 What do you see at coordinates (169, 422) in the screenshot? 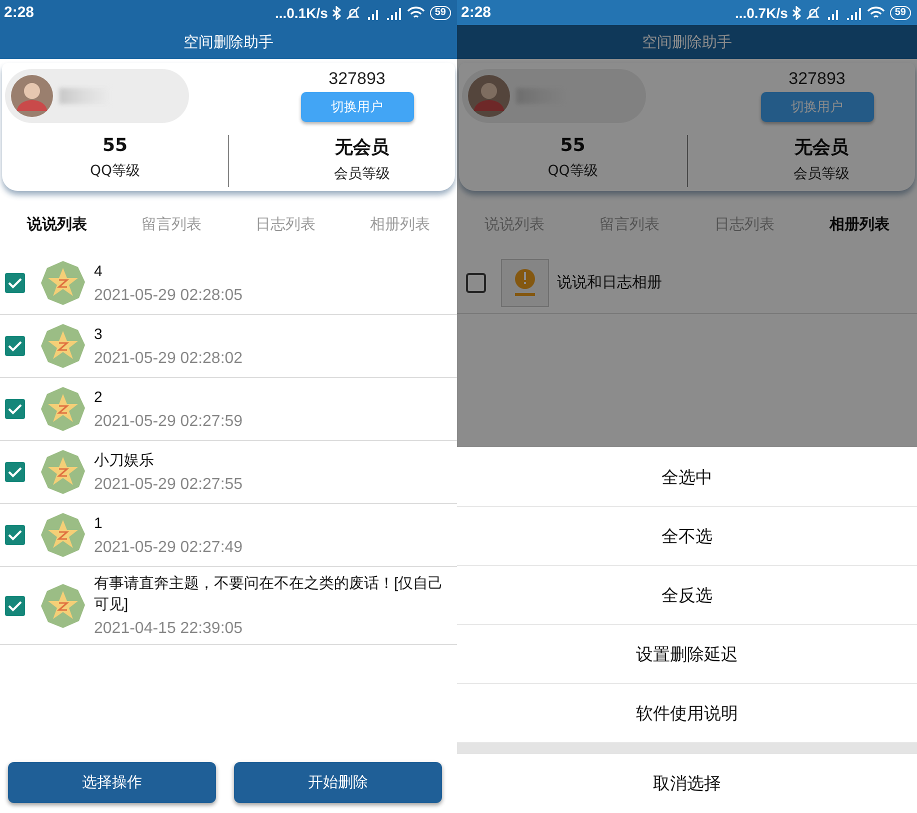
I see `post-time: 2021-05-29 02:27:59` at bounding box center [169, 422].